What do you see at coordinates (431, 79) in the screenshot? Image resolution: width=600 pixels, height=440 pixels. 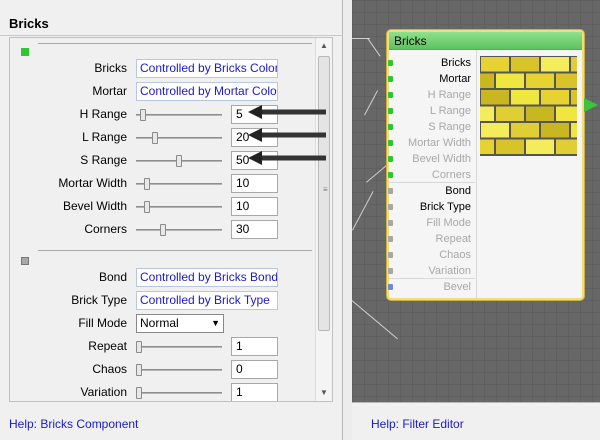 I see `port-mortar: Mortar` at bounding box center [431, 79].